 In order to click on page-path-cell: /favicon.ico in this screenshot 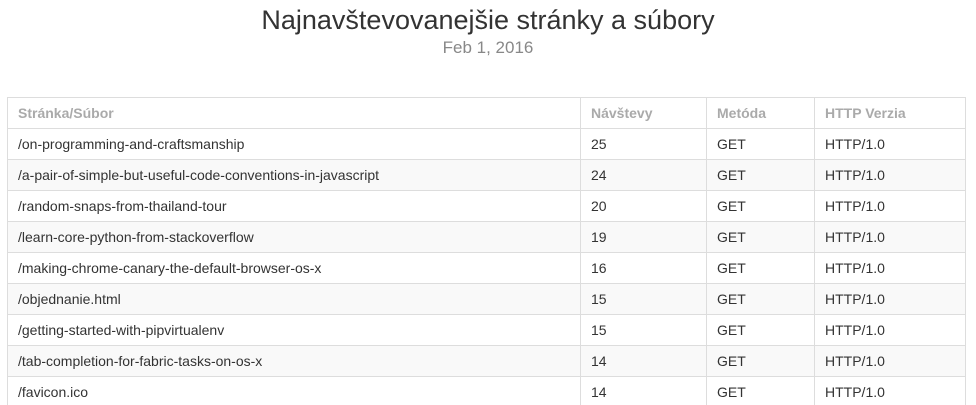, I will do `click(294, 390)`.